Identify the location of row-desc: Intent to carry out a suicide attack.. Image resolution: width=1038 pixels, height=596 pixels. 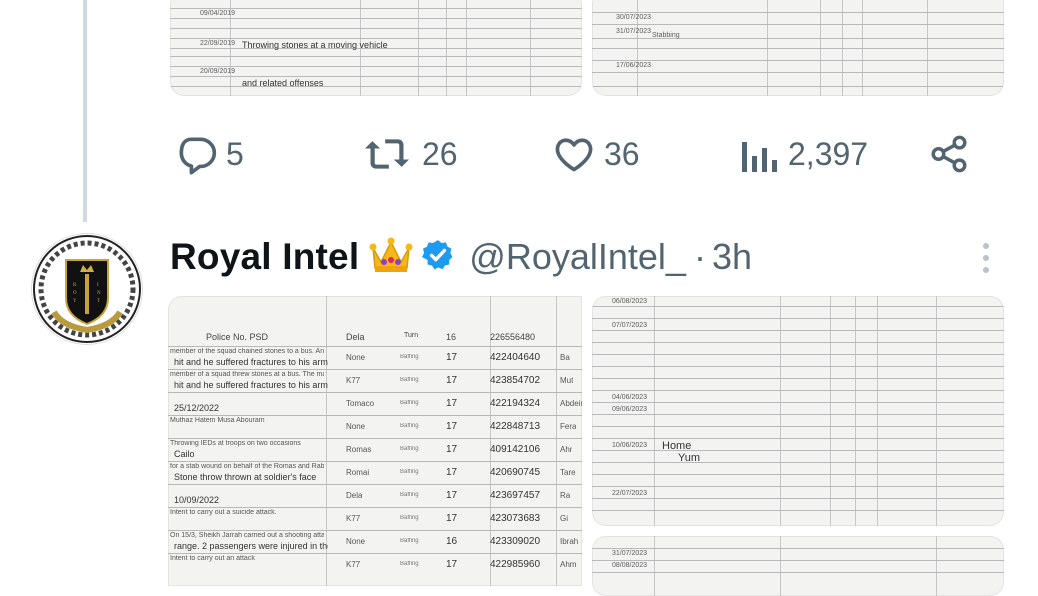
(223, 512).